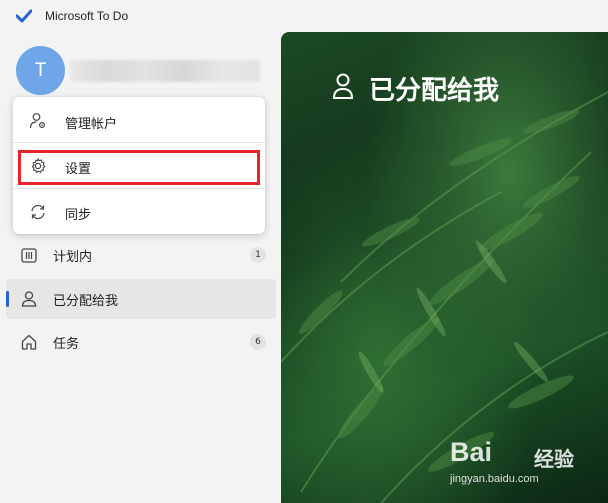 Image resolution: width=608 pixels, height=503 pixels. What do you see at coordinates (434, 91) in the screenshot?
I see `list-title: 已分配给我` at bounding box center [434, 91].